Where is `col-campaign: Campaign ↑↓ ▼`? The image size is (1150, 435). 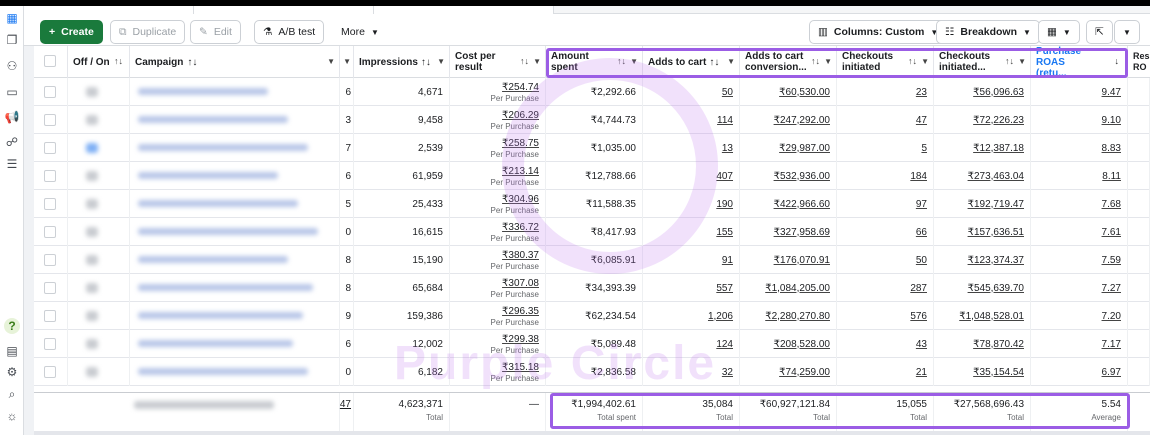
col-campaign: Campaign ↑↓ ▼ is located at coordinates (235, 62).